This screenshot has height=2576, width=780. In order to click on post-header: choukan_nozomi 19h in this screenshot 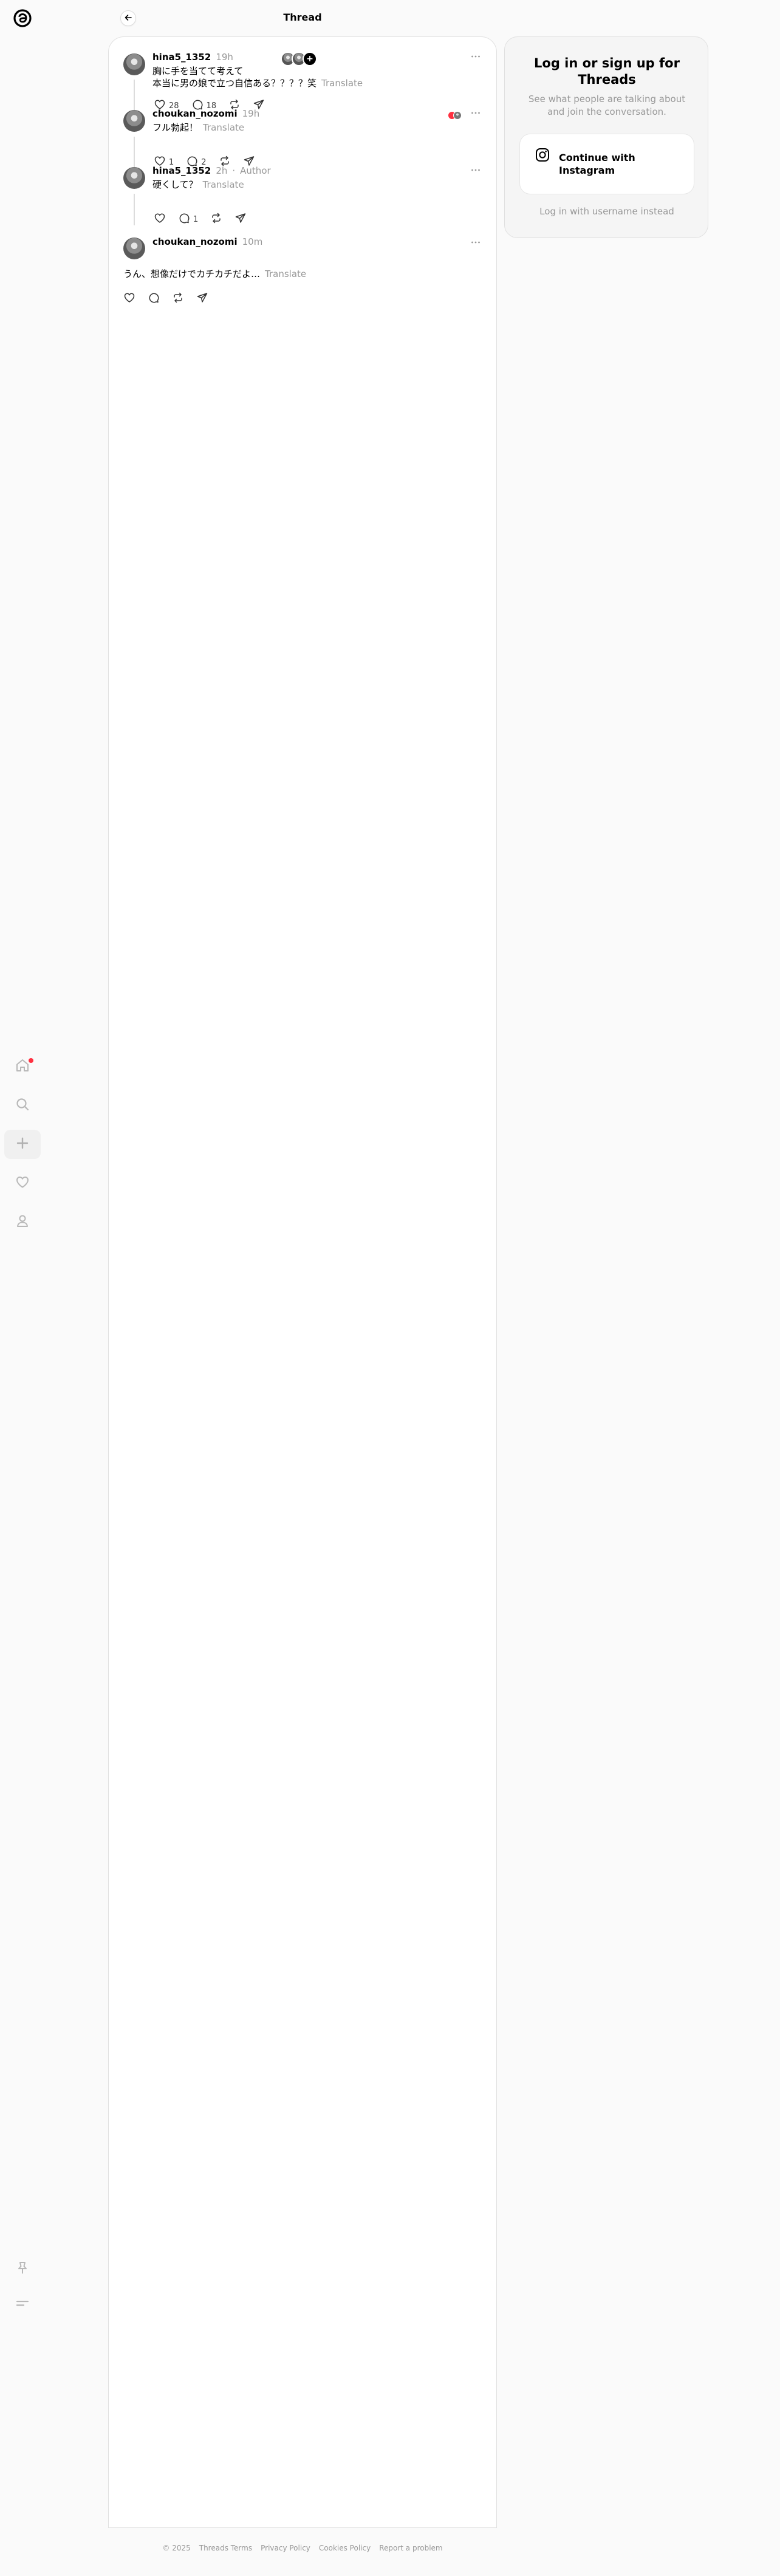, I will do `click(205, 113)`.